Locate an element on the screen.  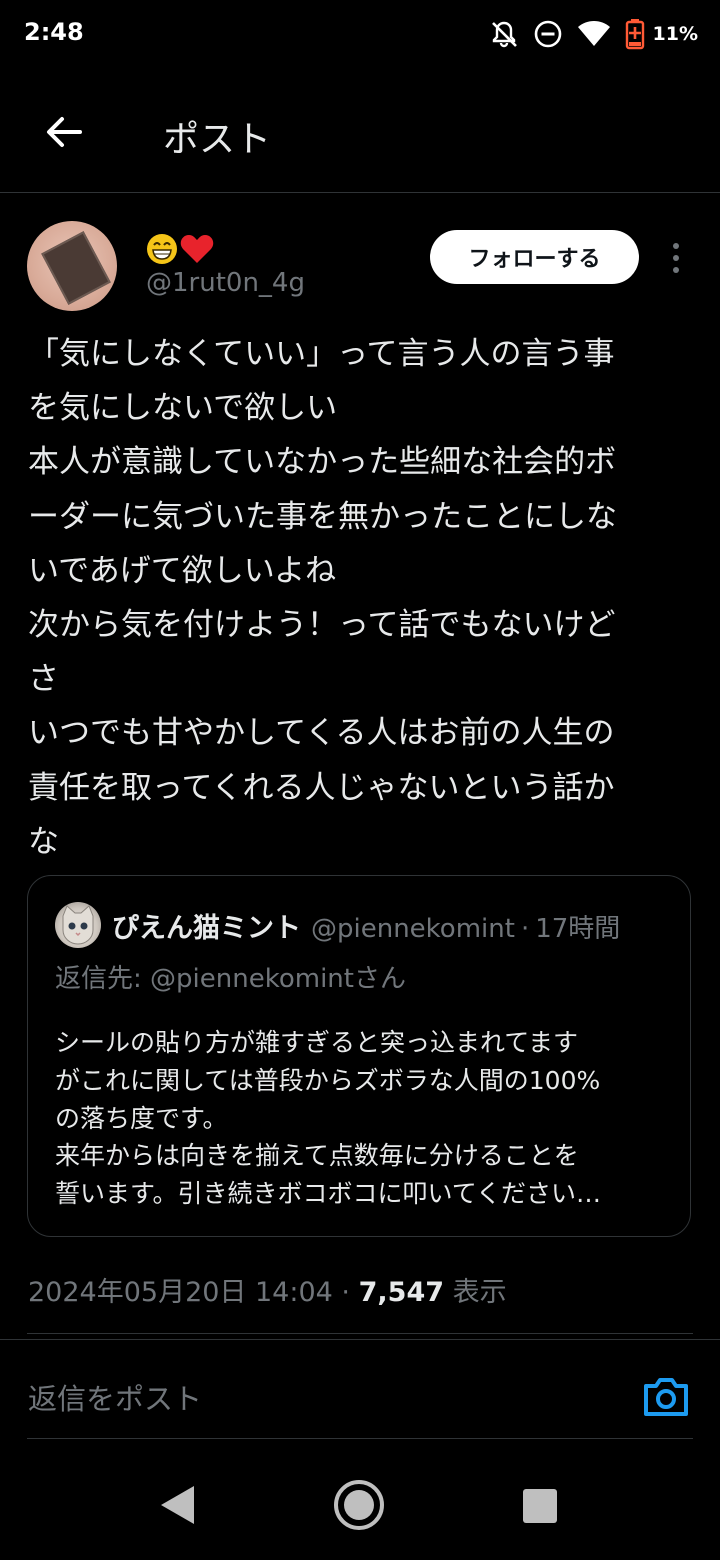
post-line: さ is located at coordinates (43, 679).